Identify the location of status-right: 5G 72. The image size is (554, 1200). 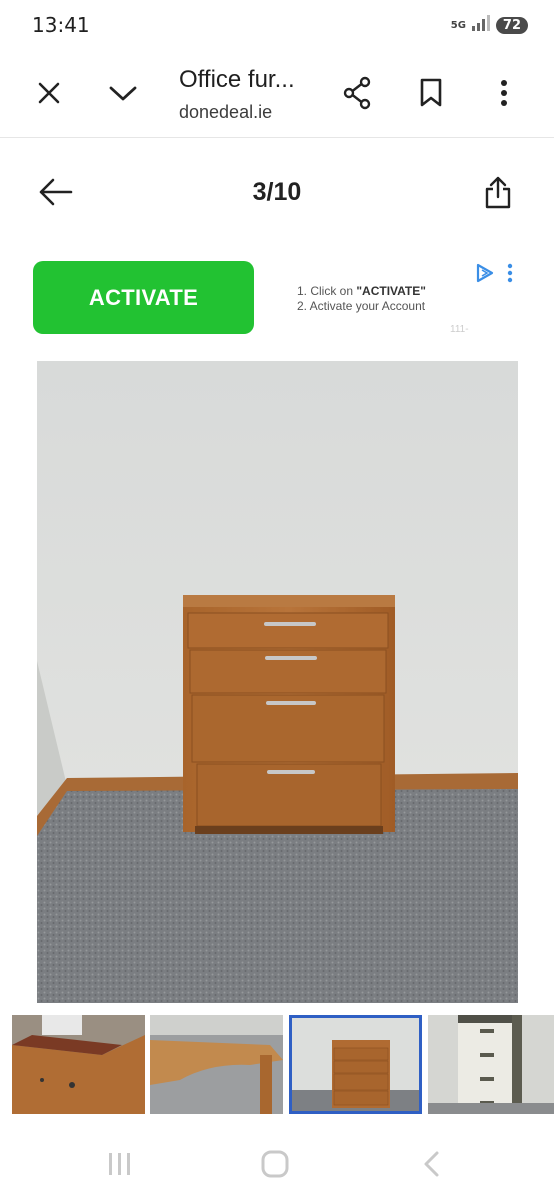
(489, 25).